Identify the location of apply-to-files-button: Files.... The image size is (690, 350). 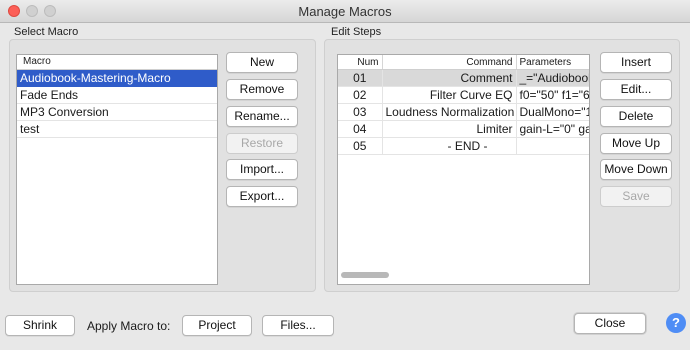
(298, 325).